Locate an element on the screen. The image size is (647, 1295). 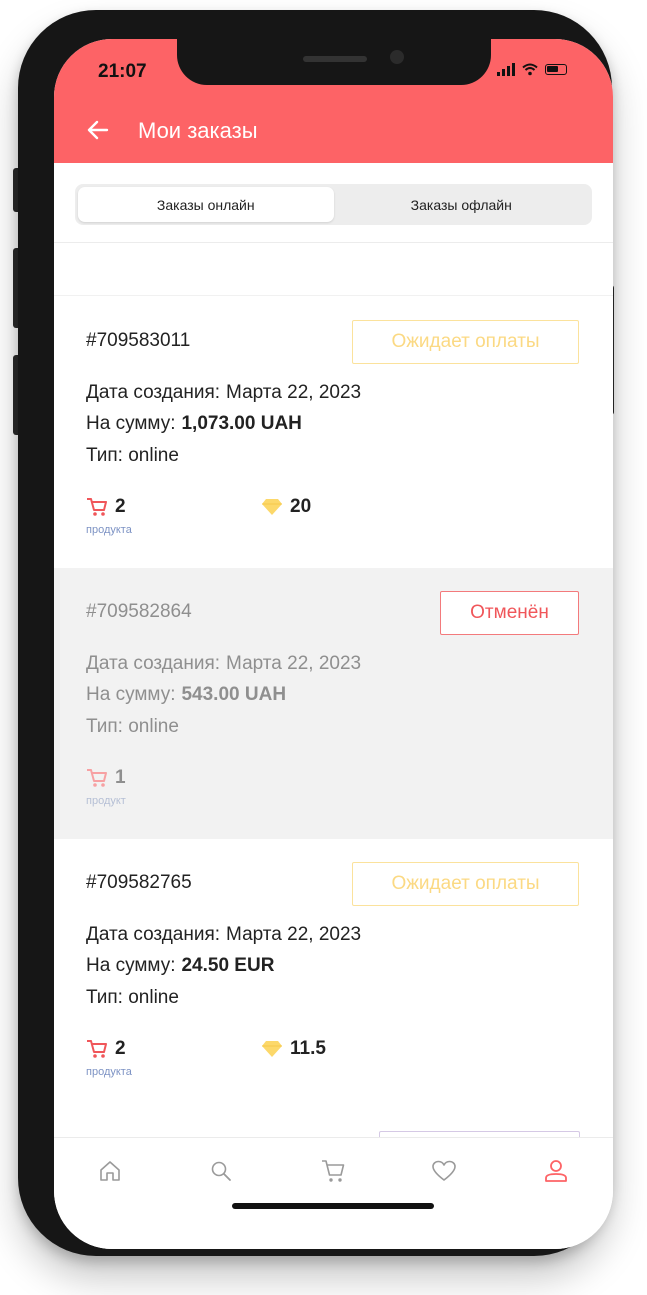
status-badge: Отменён is located at coordinates (509, 613).